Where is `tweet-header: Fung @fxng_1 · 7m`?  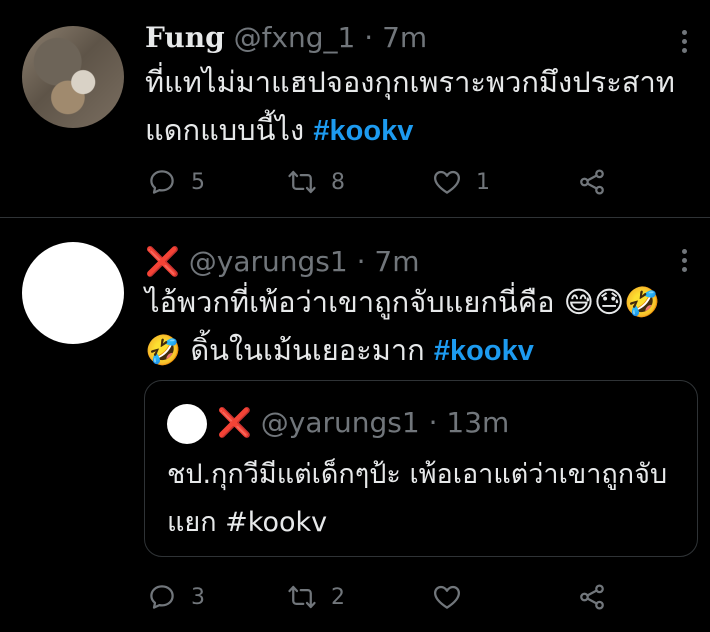 tweet-header: Fung @fxng_1 · 7m is located at coordinates (286, 38).